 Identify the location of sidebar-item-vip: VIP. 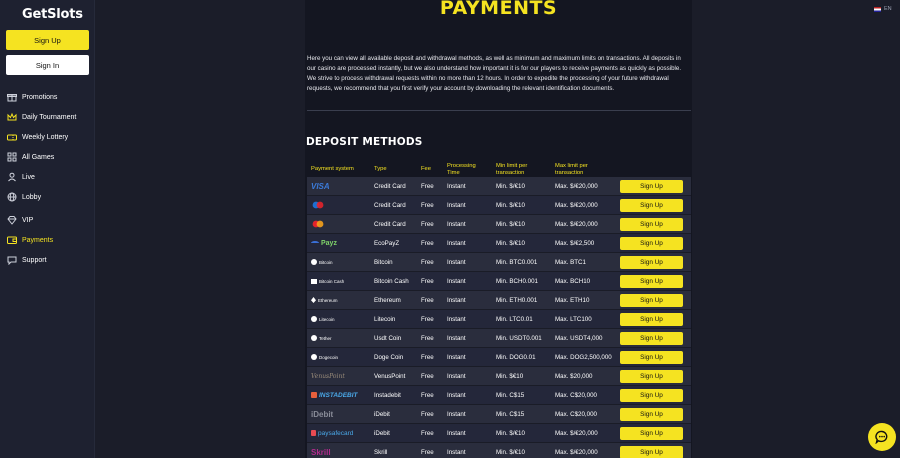
(49, 220).